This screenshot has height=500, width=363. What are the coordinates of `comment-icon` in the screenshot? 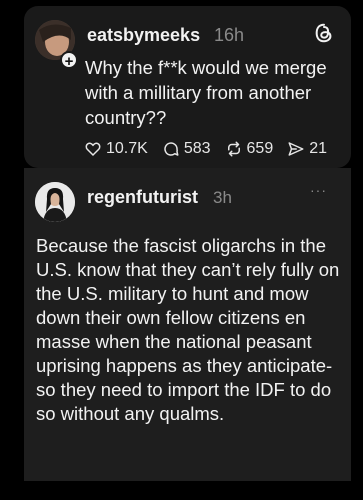 It's located at (171, 149).